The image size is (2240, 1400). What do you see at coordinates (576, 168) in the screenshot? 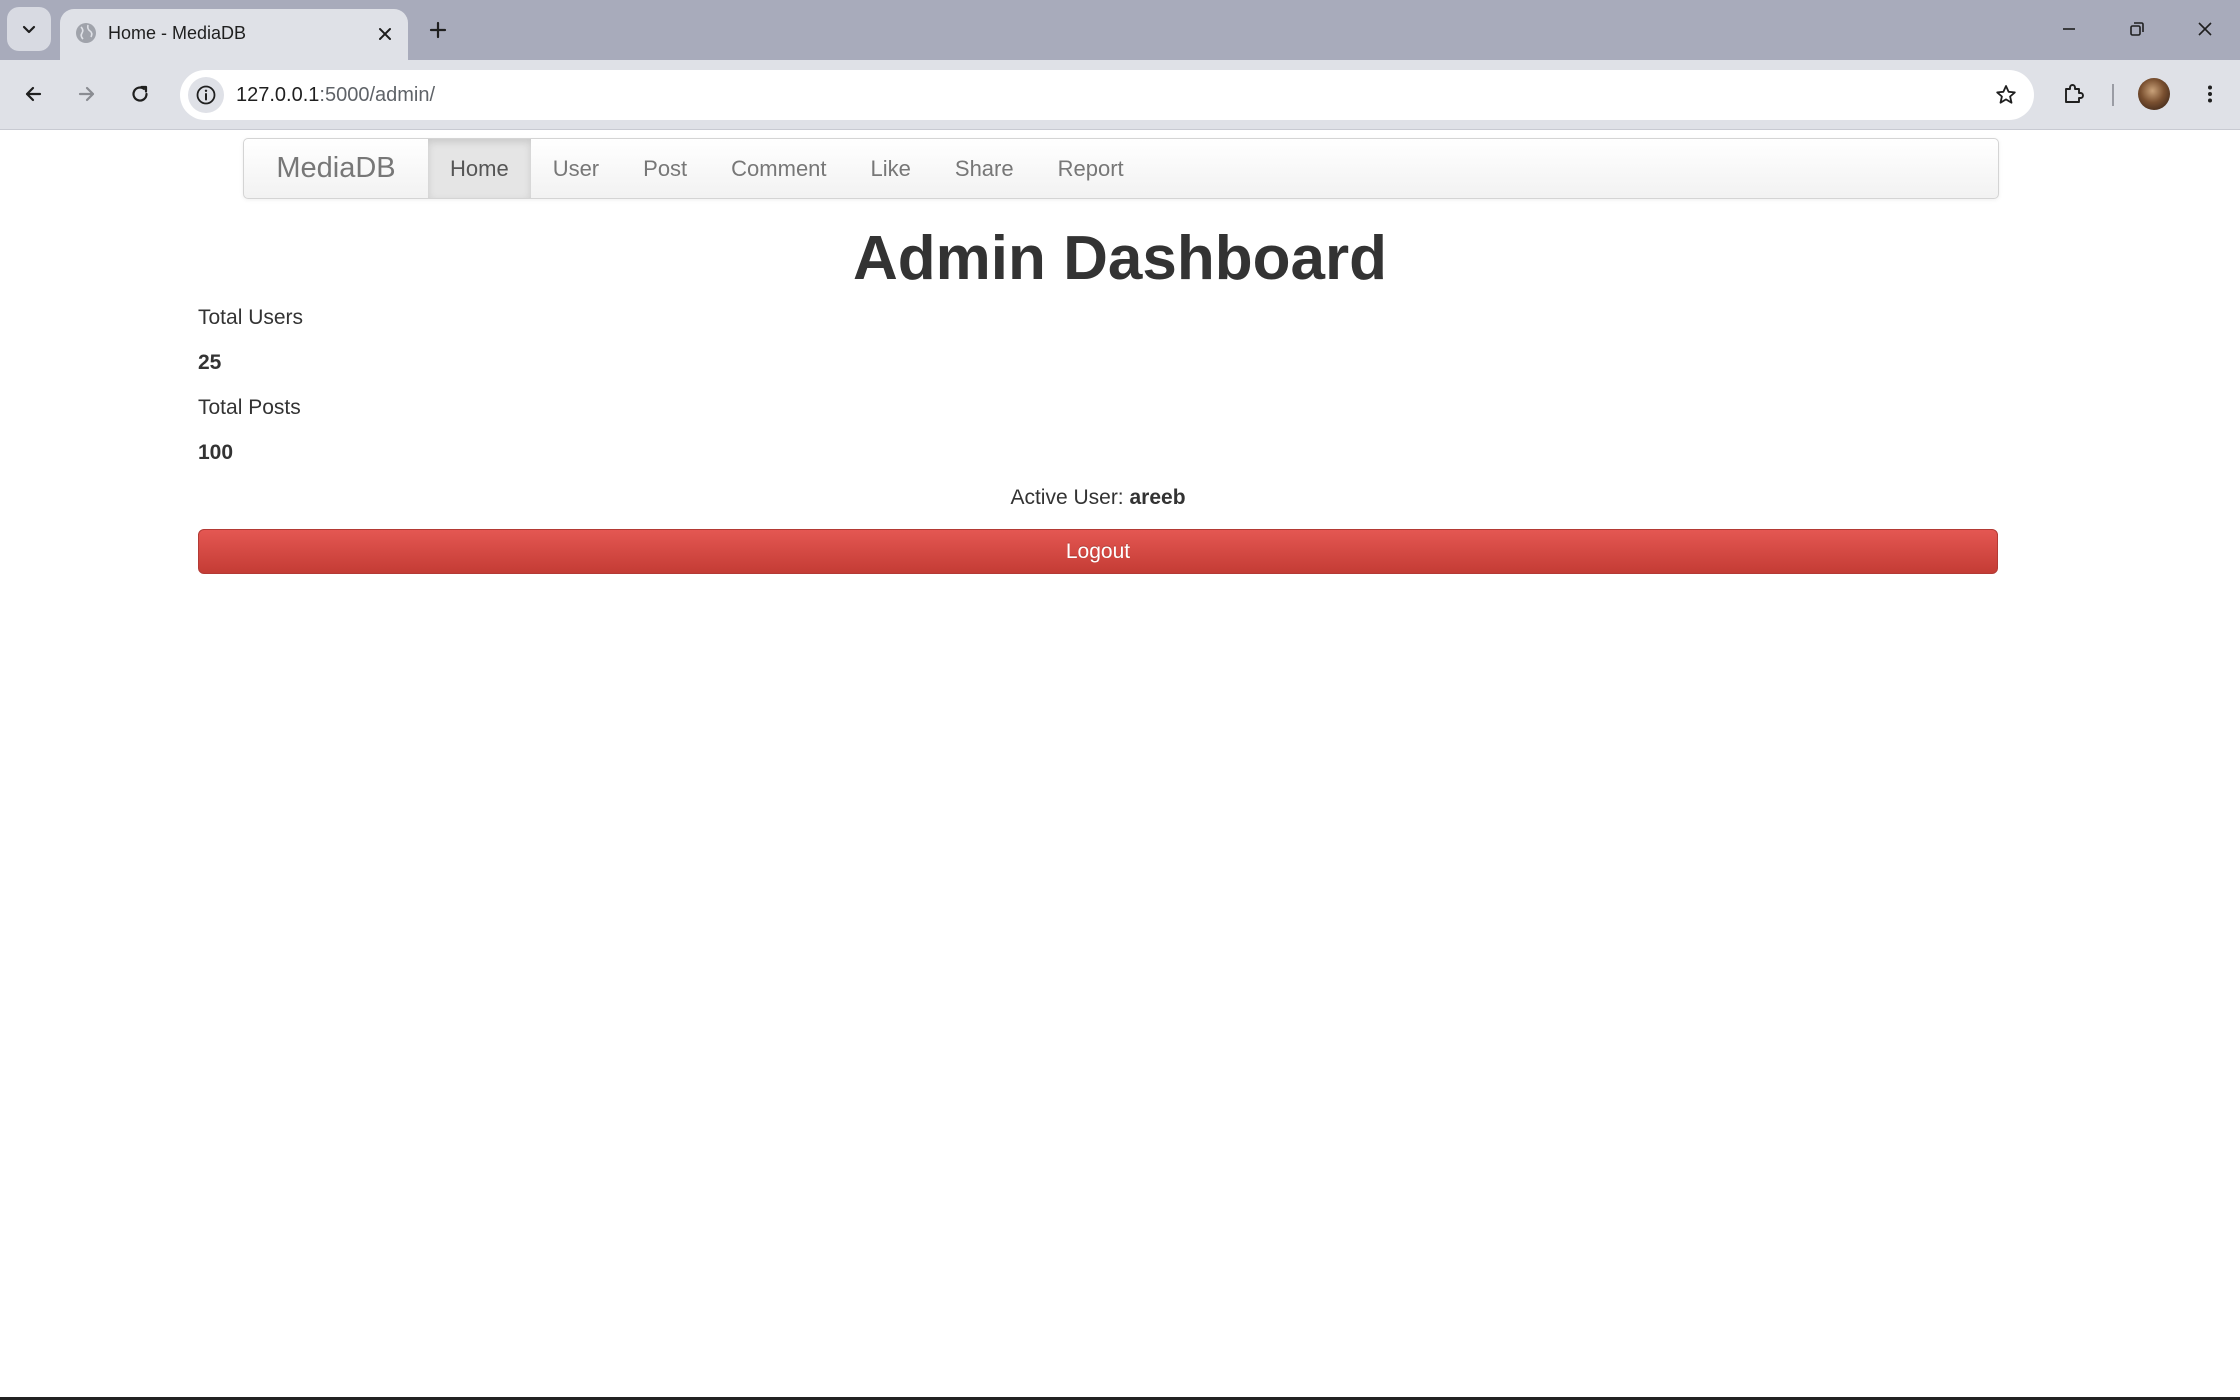
I see `nav-item-user: User` at bounding box center [576, 168].